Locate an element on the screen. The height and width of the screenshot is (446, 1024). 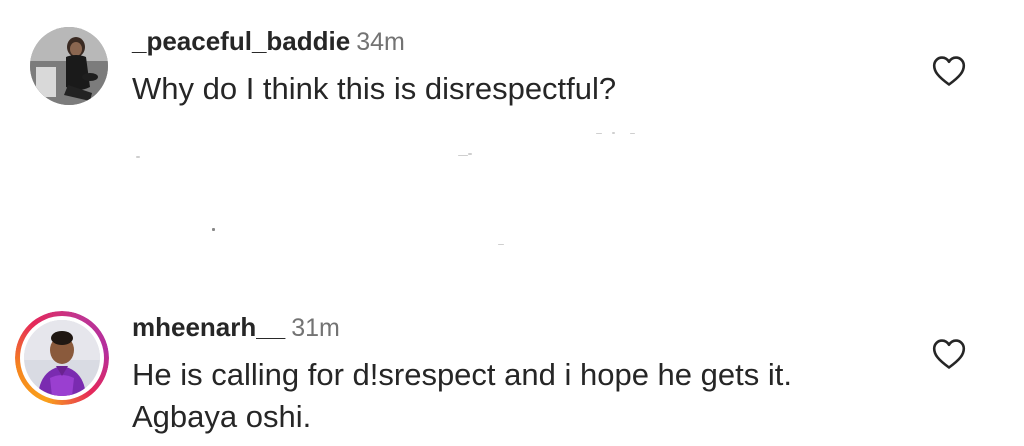
comment-time: 31m is located at coordinates (315, 328).